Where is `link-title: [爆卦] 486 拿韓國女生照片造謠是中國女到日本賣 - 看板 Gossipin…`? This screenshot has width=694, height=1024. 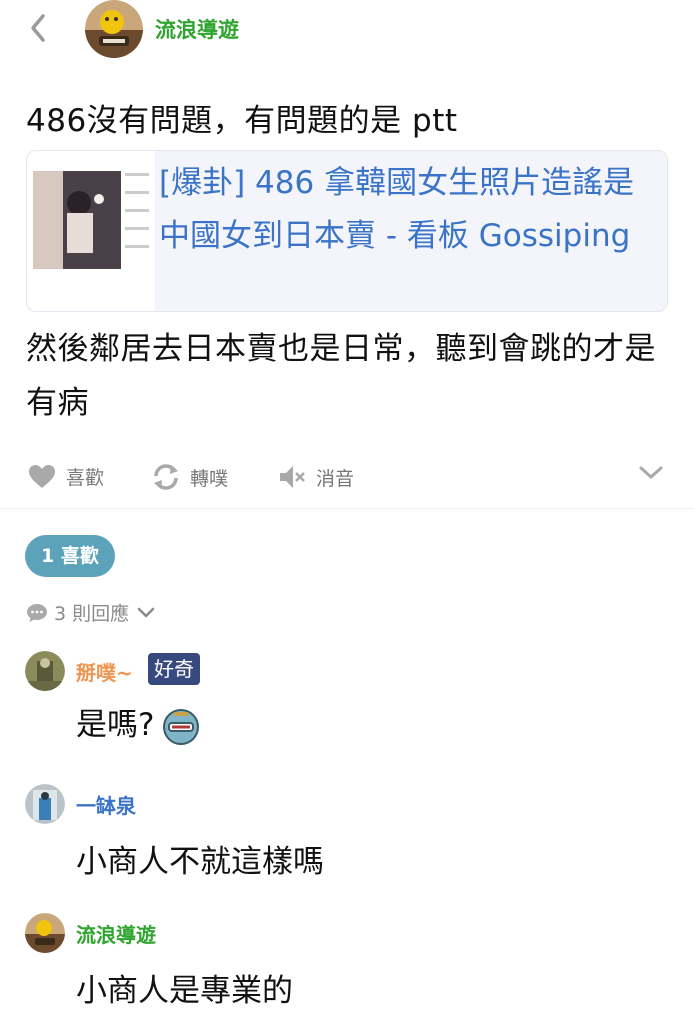
link-title: [爆卦] 486 拿韓國女生照片造謠是中國女到日本賣 - 看板 Gossipin… is located at coordinates (409, 210).